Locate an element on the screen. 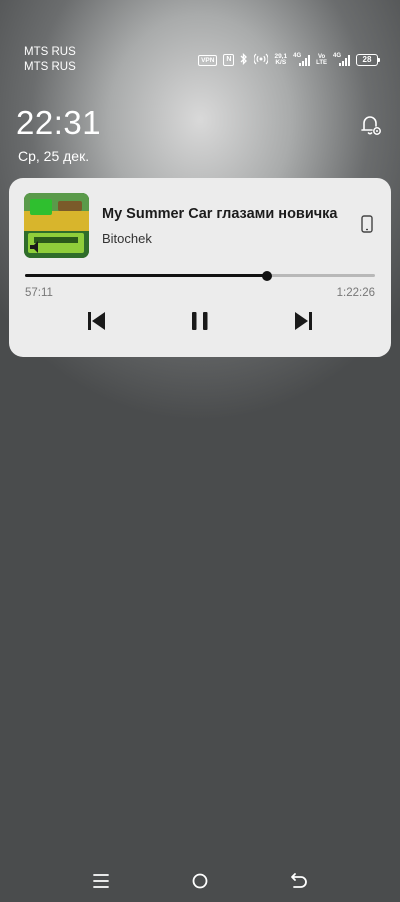  carrier-info: MTS RUS MTS RUS is located at coordinates (50, 60).